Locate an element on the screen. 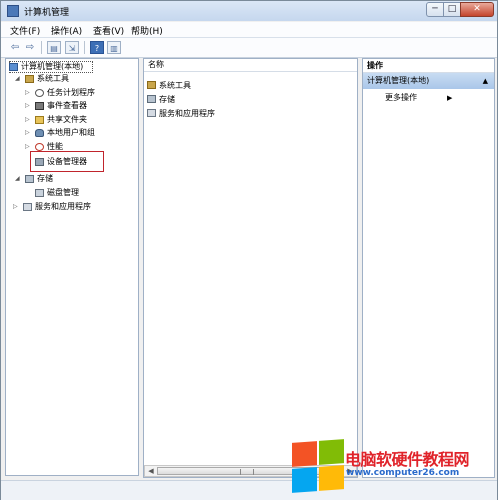 This screenshot has width=498, height=500. maximize-button: □ is located at coordinates (452, 9).